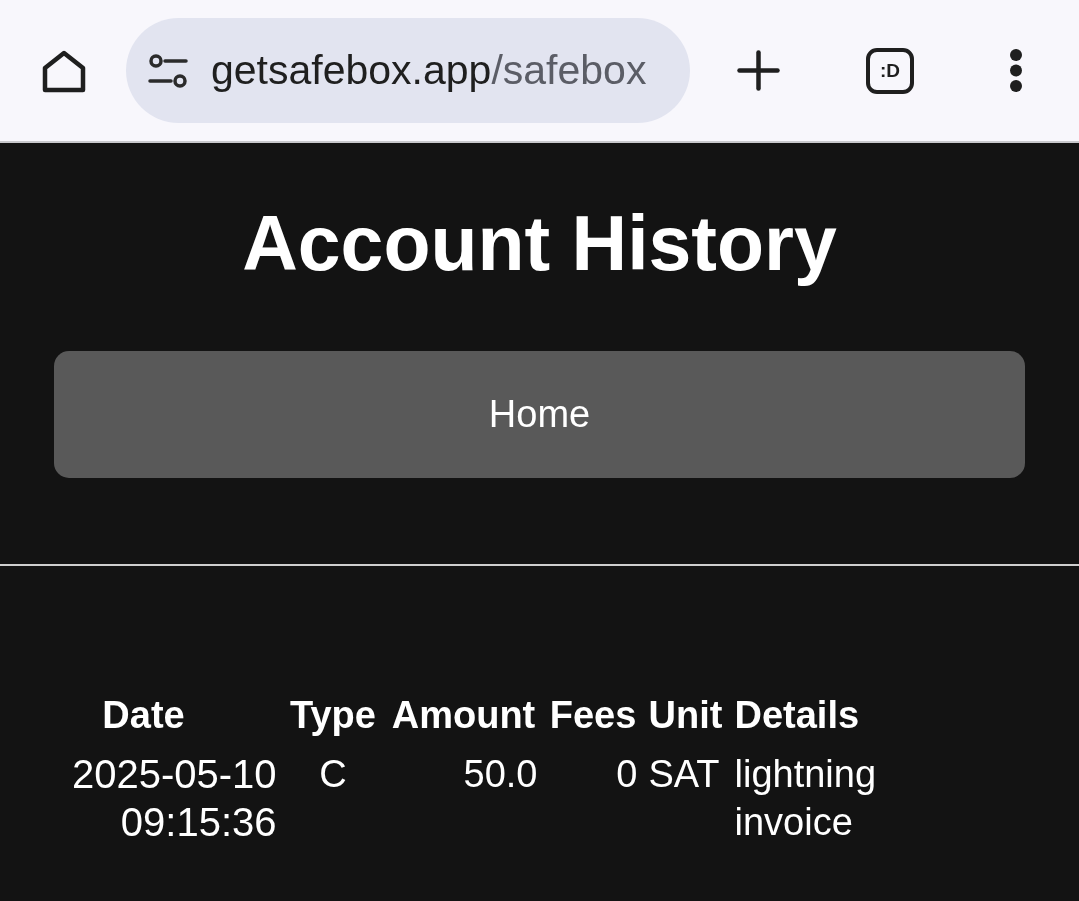 The image size is (1079, 901). What do you see at coordinates (1016, 70) in the screenshot?
I see `menu-icon` at bounding box center [1016, 70].